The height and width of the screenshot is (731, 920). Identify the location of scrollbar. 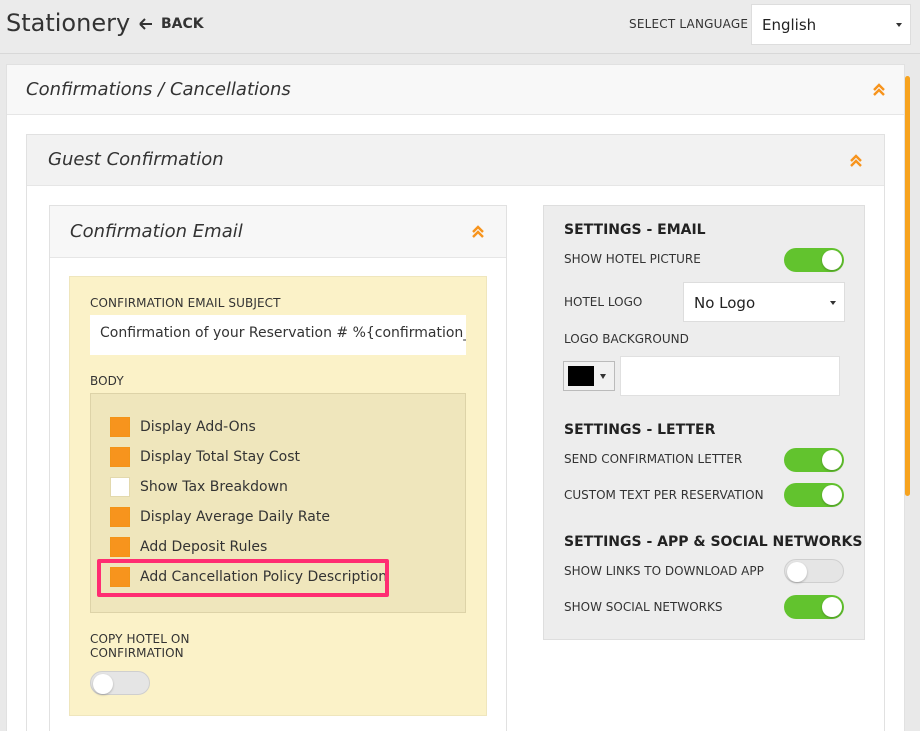
(907, 286).